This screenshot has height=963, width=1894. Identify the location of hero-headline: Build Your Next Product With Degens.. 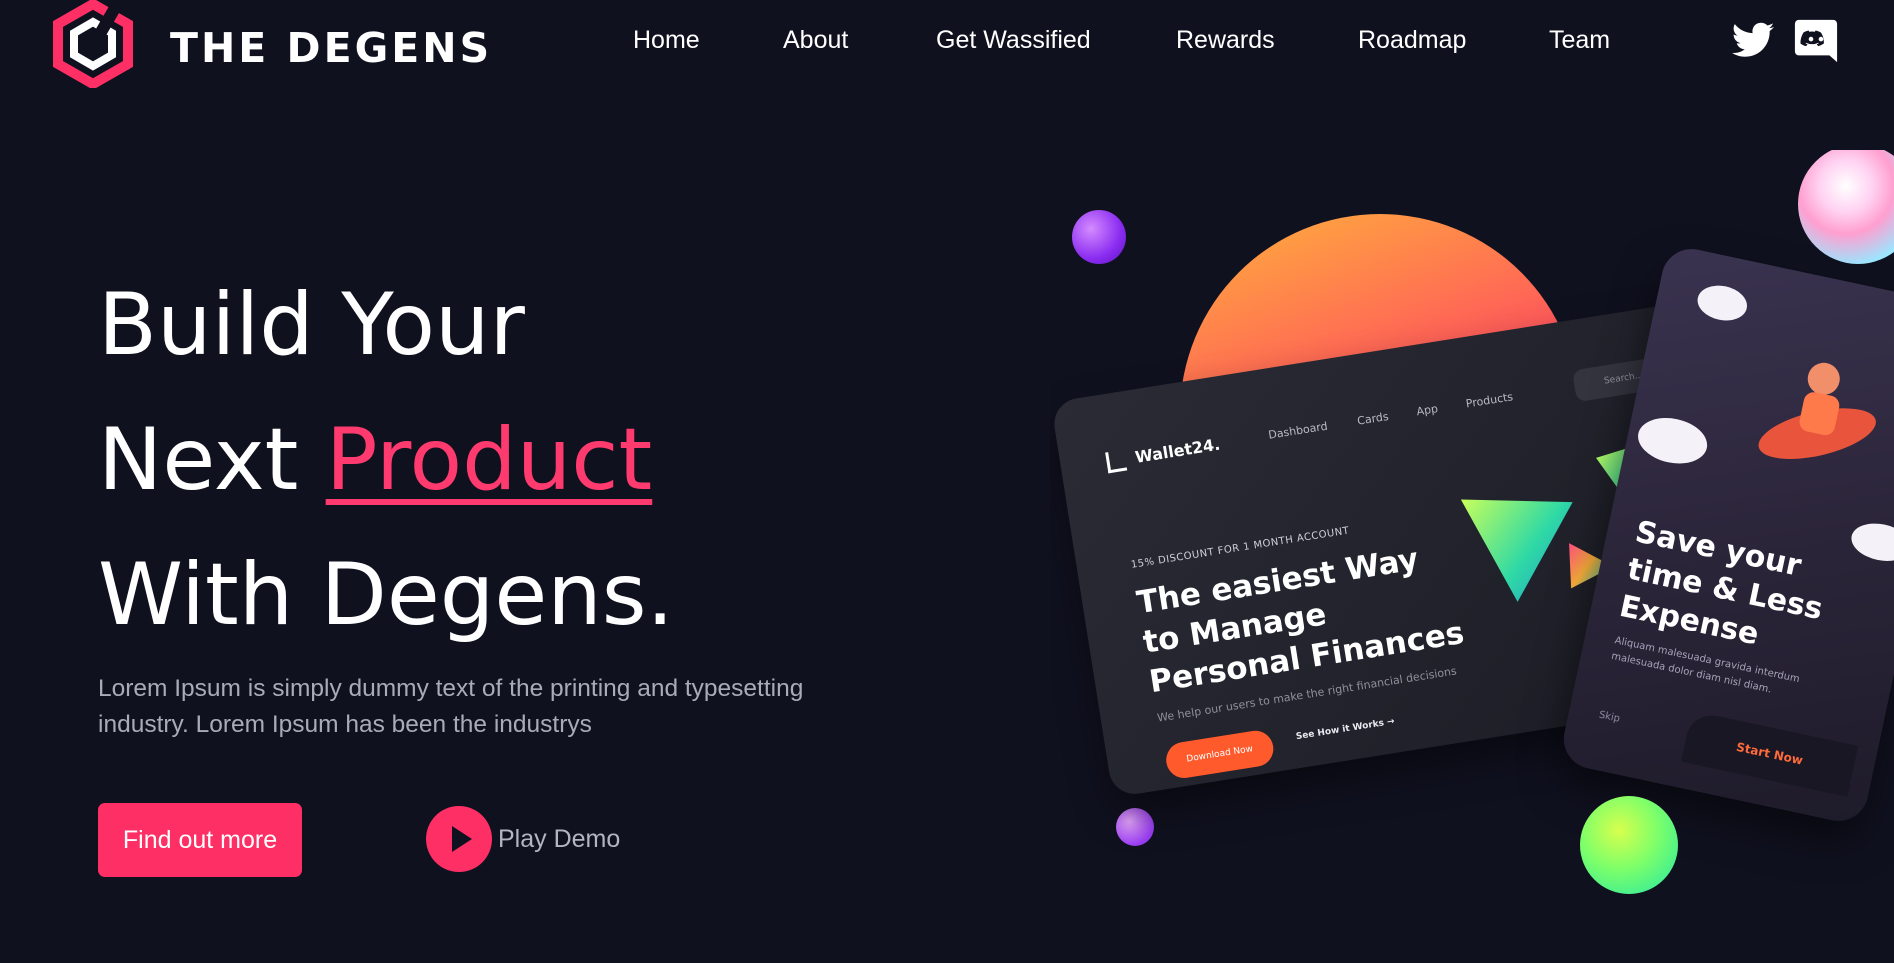
(386, 460).